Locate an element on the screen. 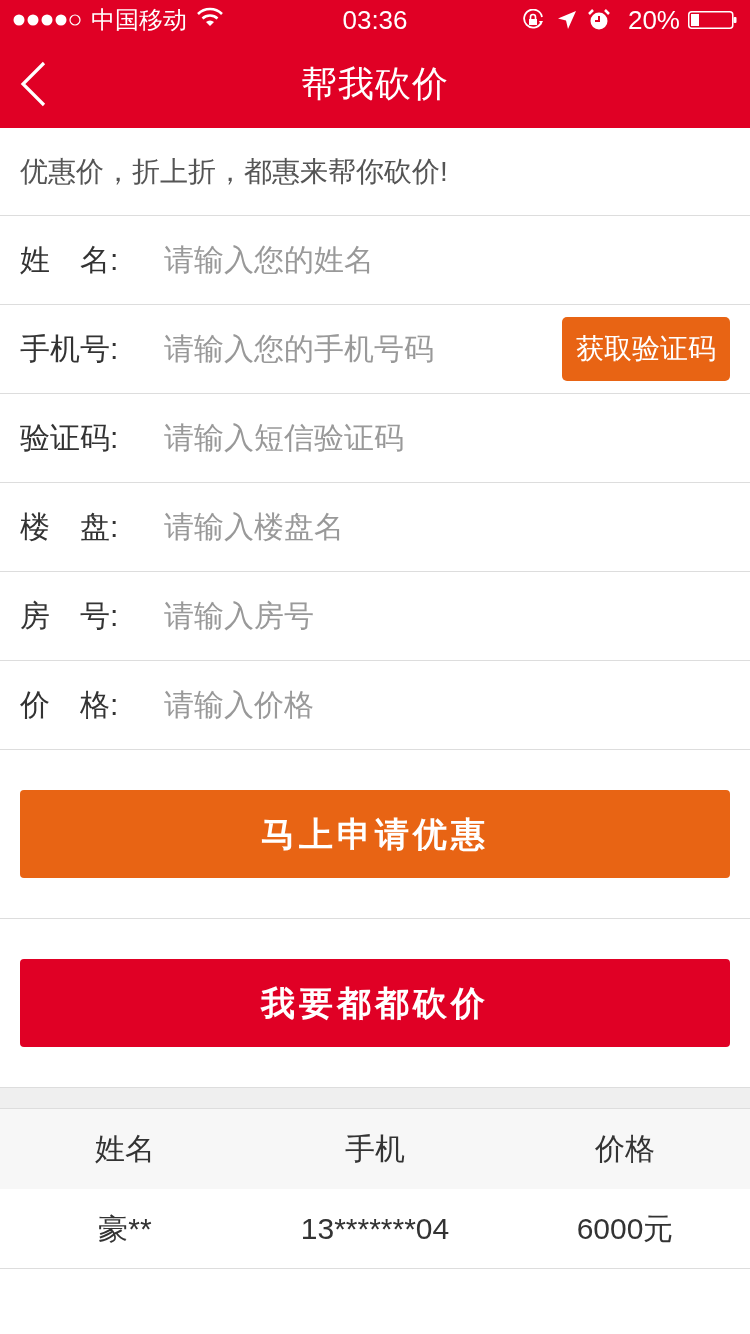 This screenshot has height=1334, width=750. table-cell: 13*******04 is located at coordinates (375, 1228).